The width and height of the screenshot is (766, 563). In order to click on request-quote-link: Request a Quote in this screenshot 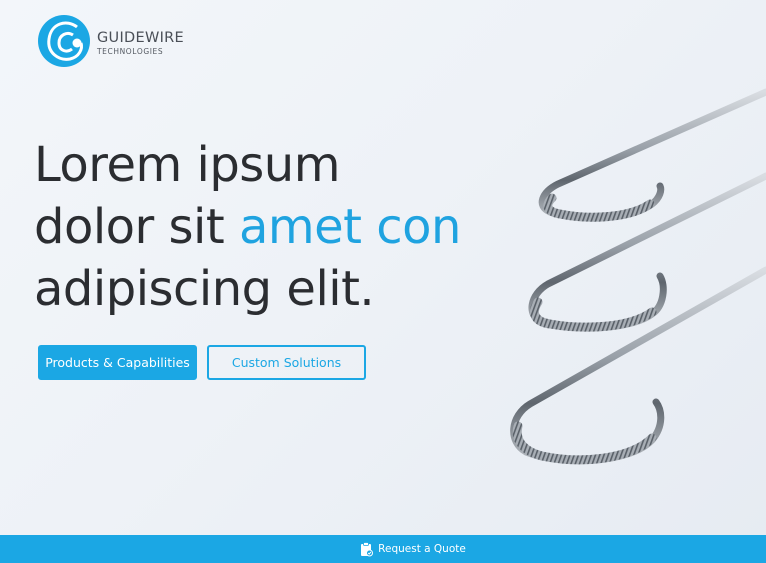, I will do `click(413, 549)`.